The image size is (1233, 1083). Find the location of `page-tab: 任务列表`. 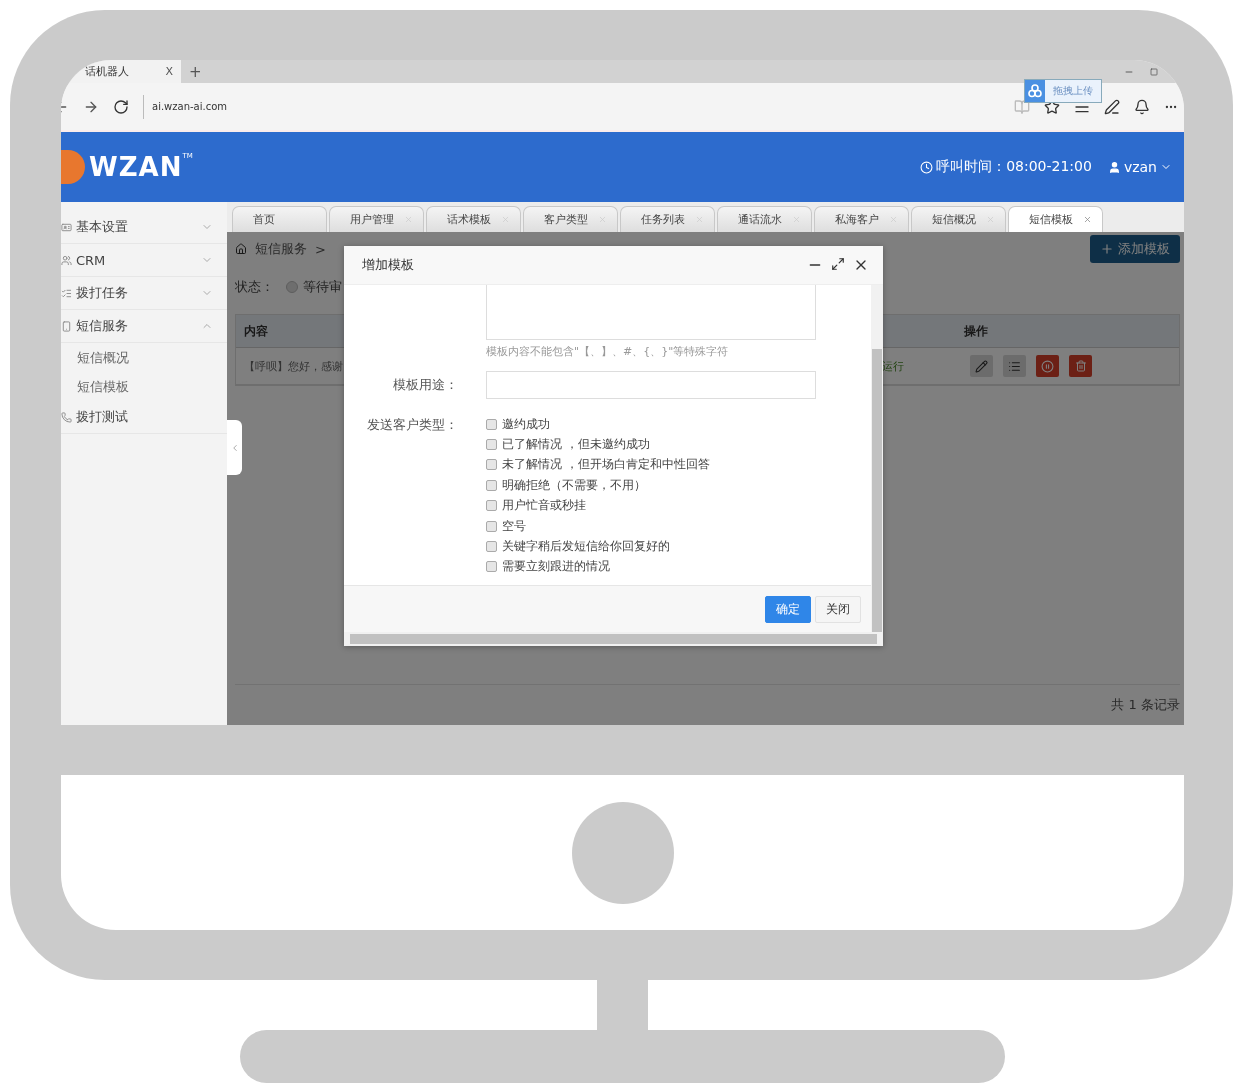

page-tab: 任务列表 is located at coordinates (667, 219).